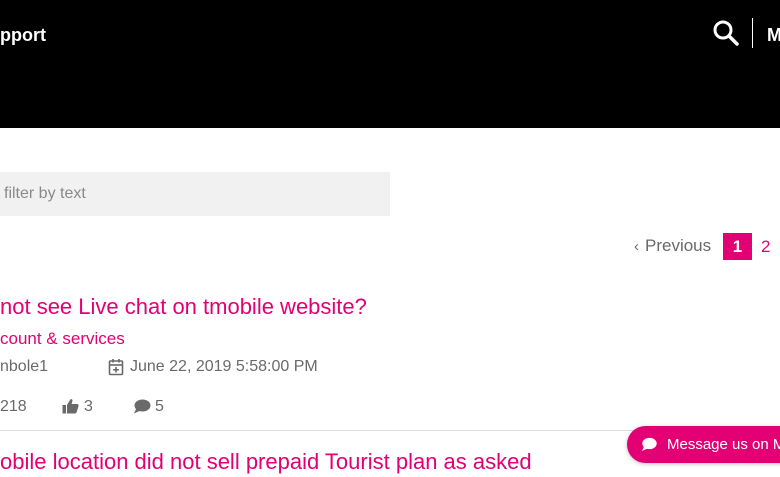 This screenshot has height=477, width=780. Describe the element at coordinates (752, 33) in the screenshot. I see `header-divider` at that location.